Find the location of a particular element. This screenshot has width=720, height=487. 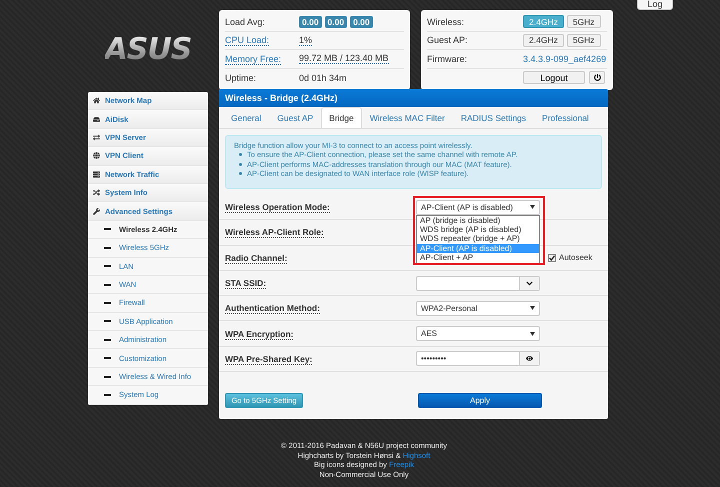

password-field: ••••••••• is located at coordinates (478, 358).